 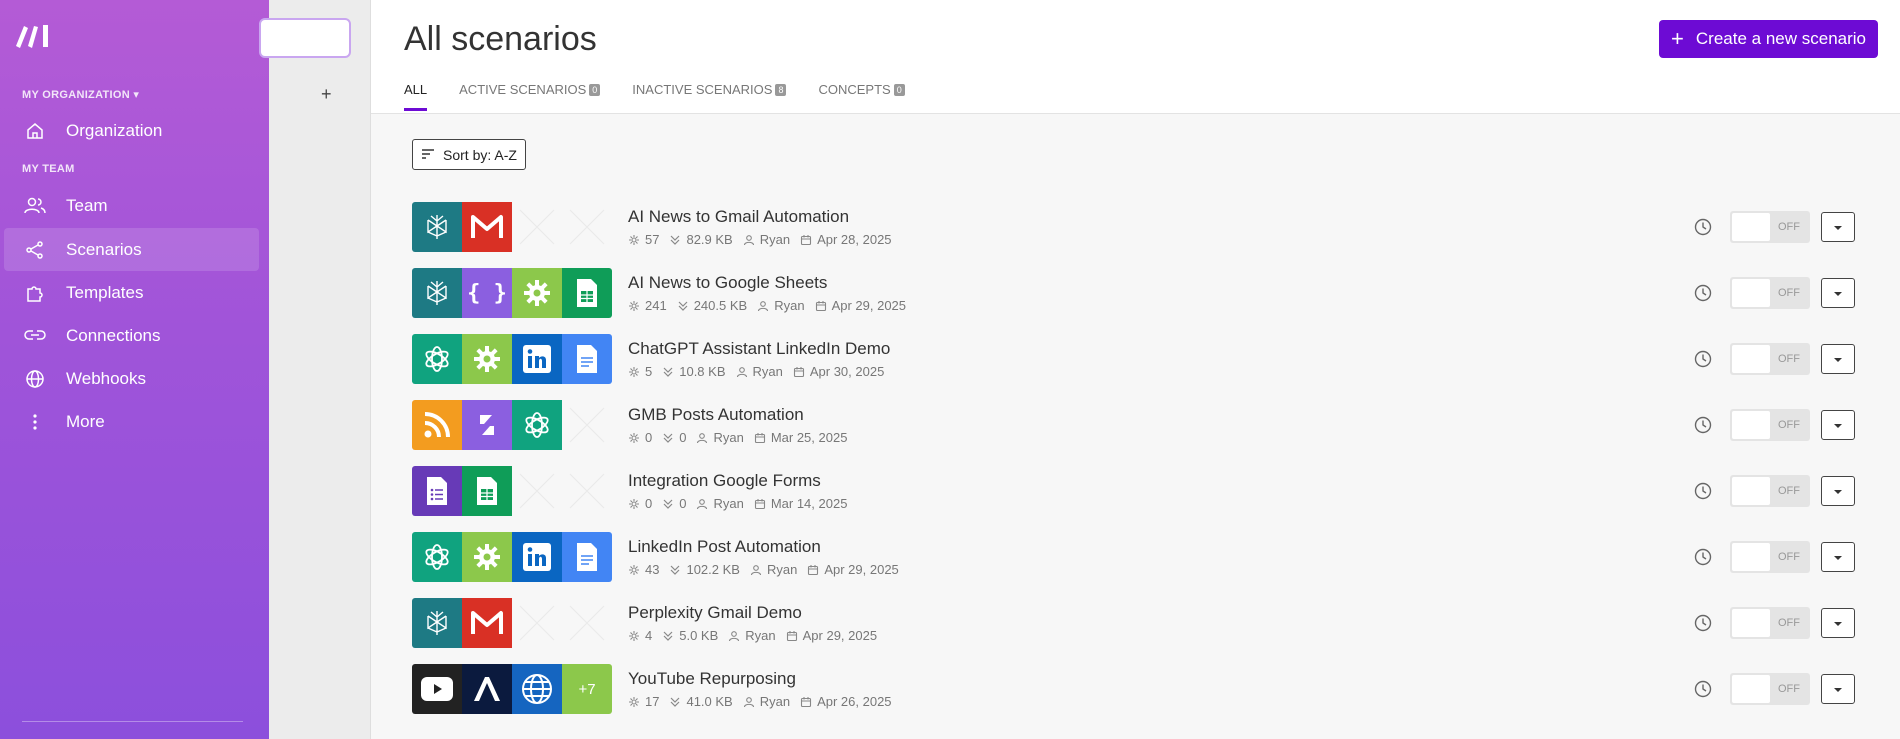 I want to click on operations-count: 17, so click(x=652, y=701).